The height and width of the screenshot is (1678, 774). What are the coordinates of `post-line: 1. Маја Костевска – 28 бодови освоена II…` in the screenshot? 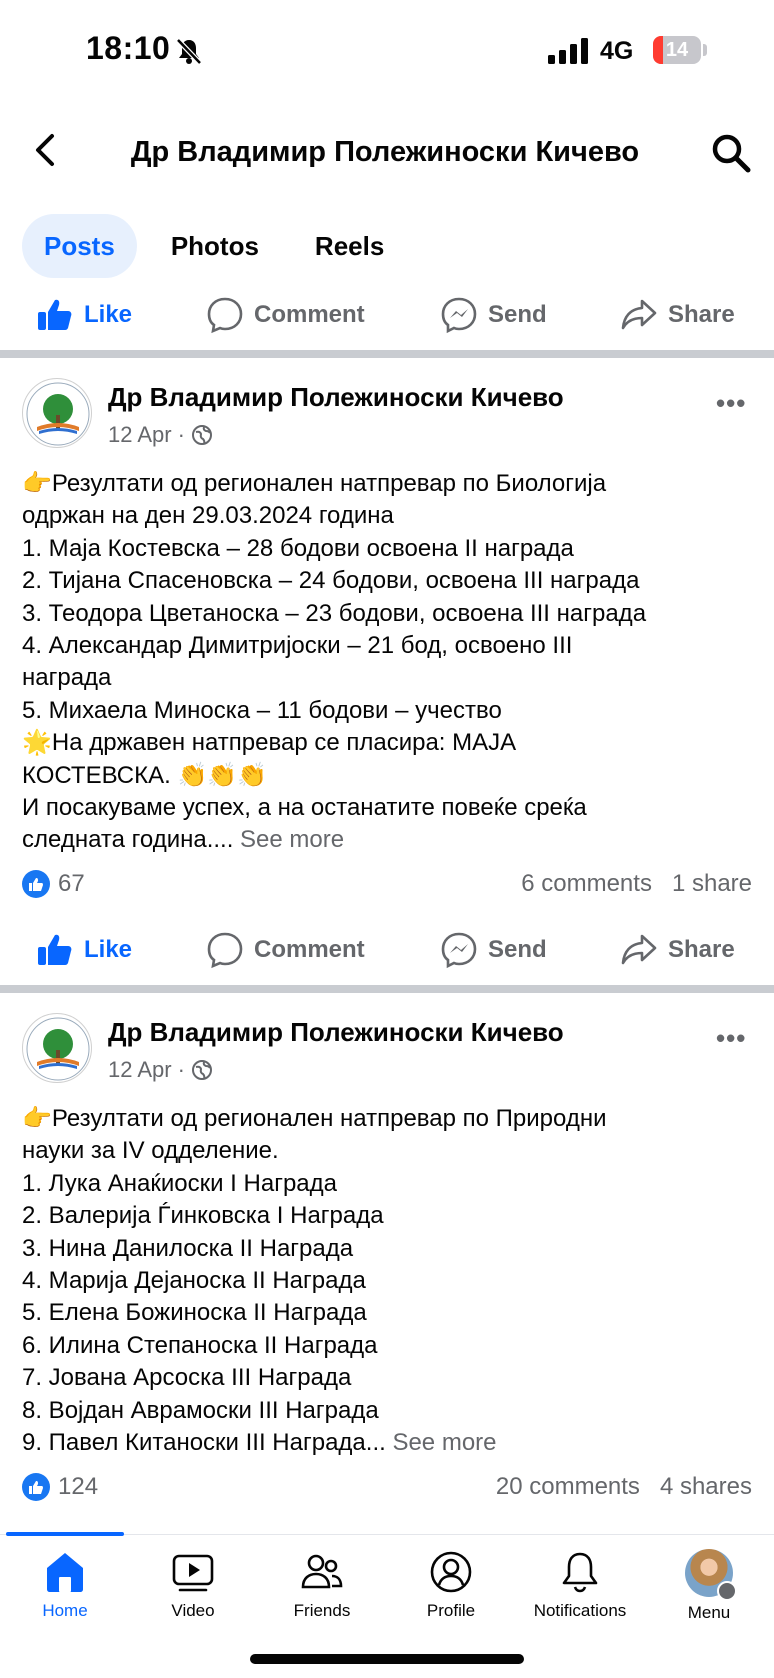 It's located at (298, 548).